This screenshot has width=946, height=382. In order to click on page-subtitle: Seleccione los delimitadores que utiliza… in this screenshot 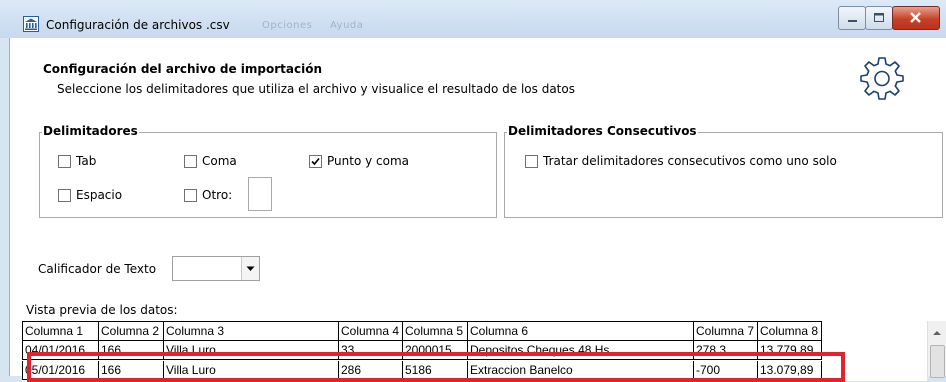, I will do `click(316, 89)`.